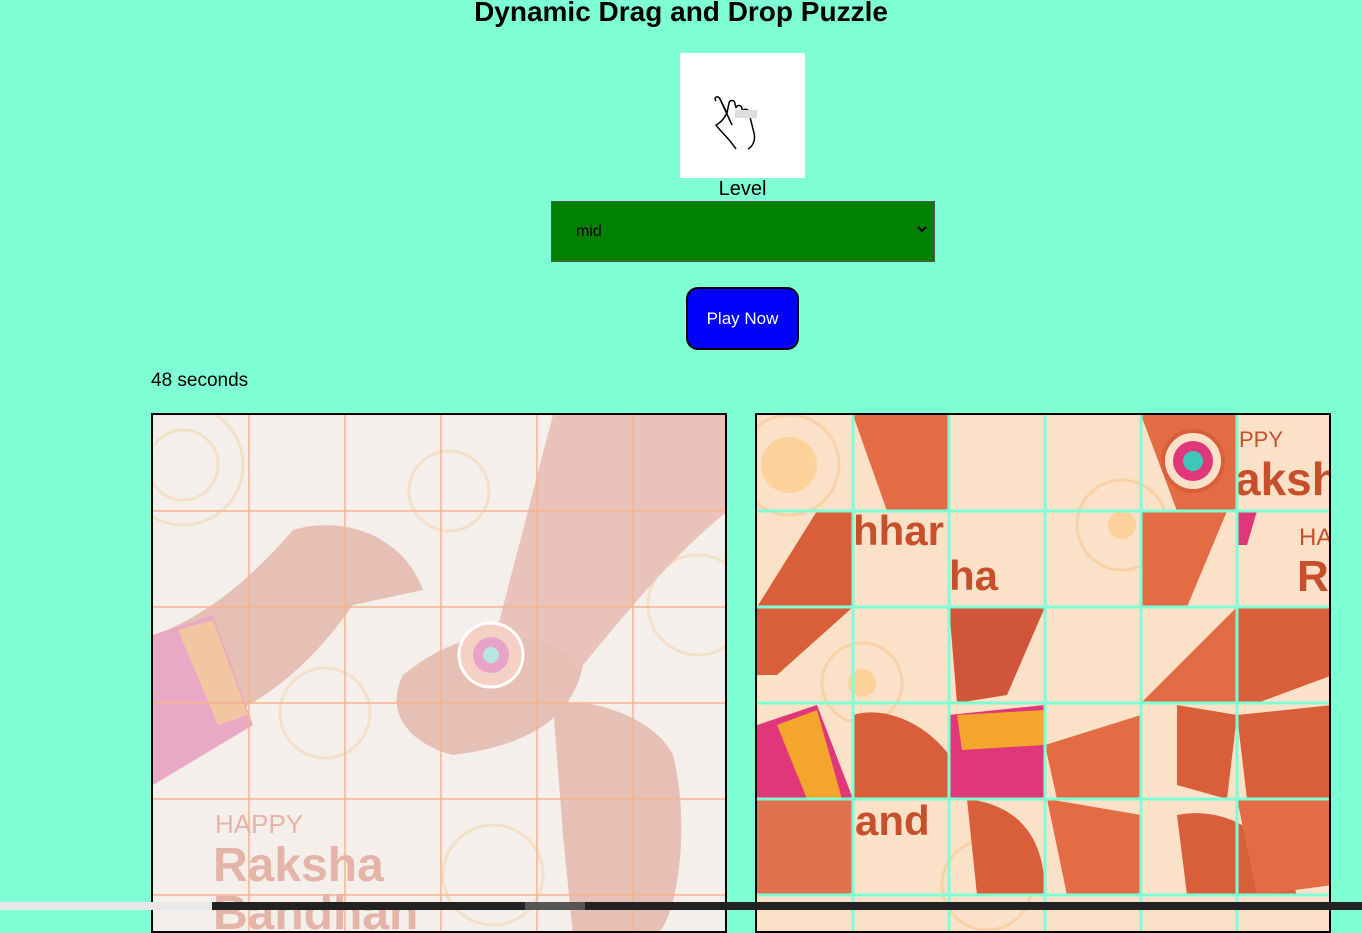 This screenshot has width=1362, height=933. Describe the element at coordinates (106, 906) in the screenshot. I see `taskbar-start-area` at that location.